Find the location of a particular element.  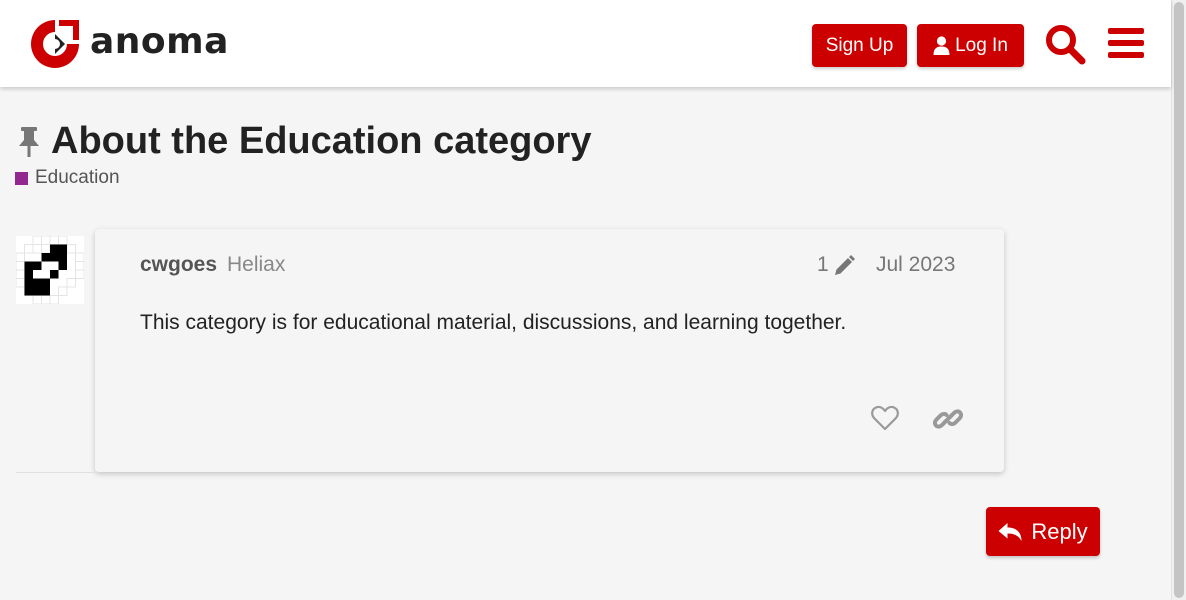

site-logo: anoma is located at coordinates (129, 44).